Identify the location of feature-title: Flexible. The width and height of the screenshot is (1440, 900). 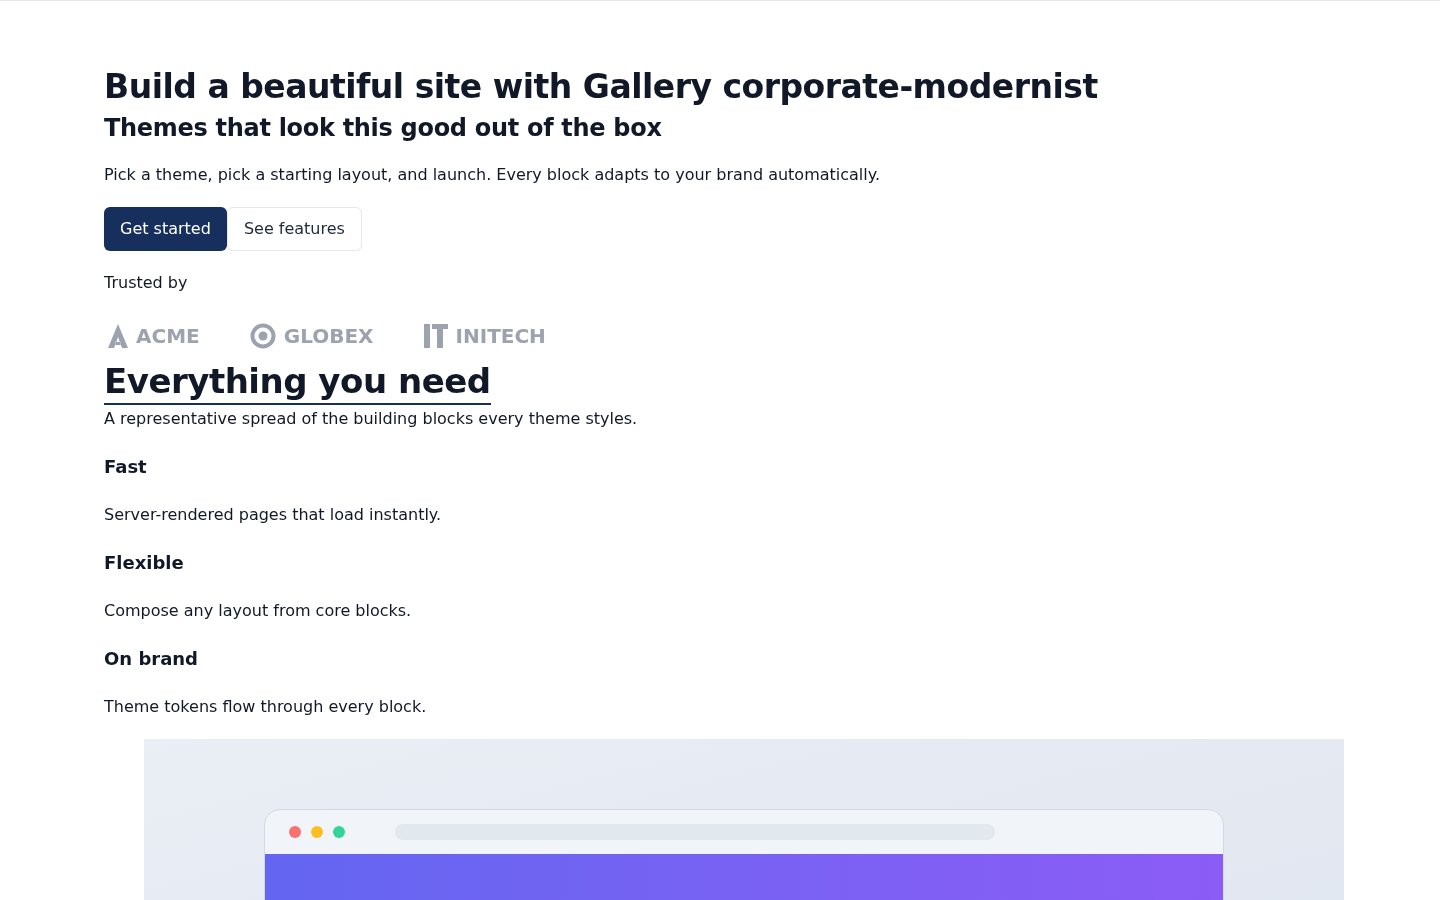
(144, 563).